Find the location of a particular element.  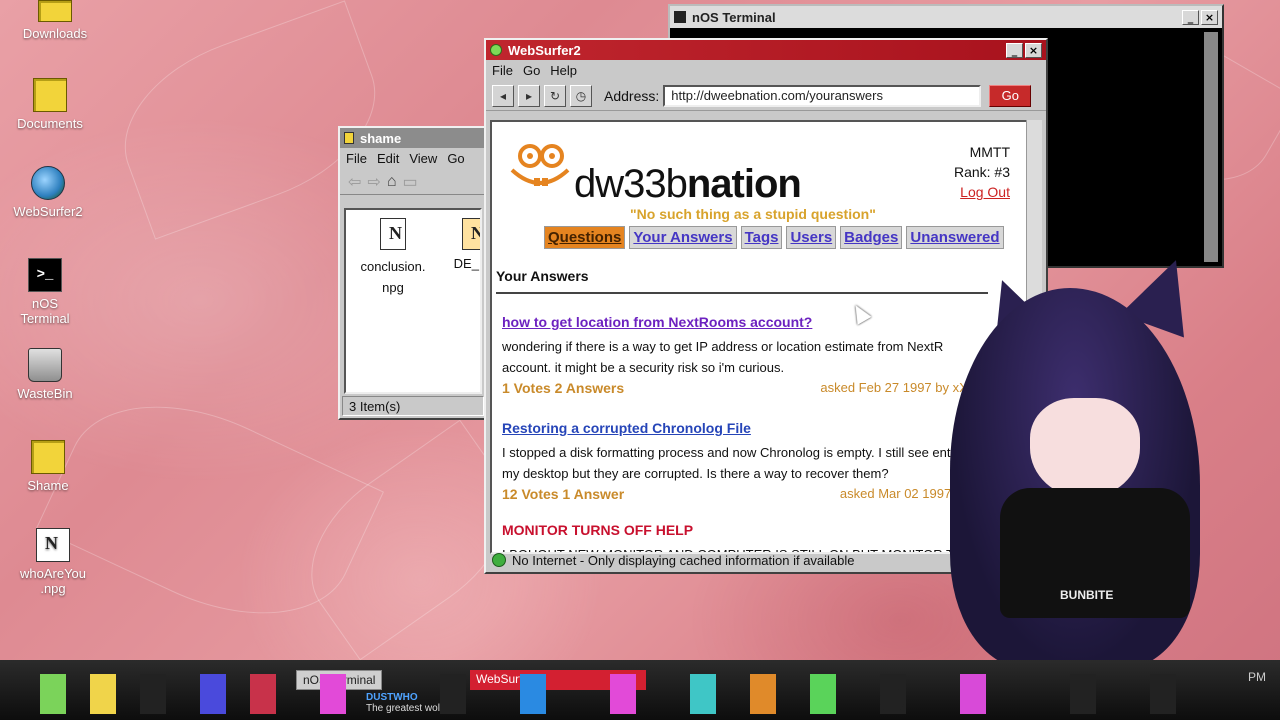

file-conclusion: conclusion. npg is located at coordinates (393, 255).